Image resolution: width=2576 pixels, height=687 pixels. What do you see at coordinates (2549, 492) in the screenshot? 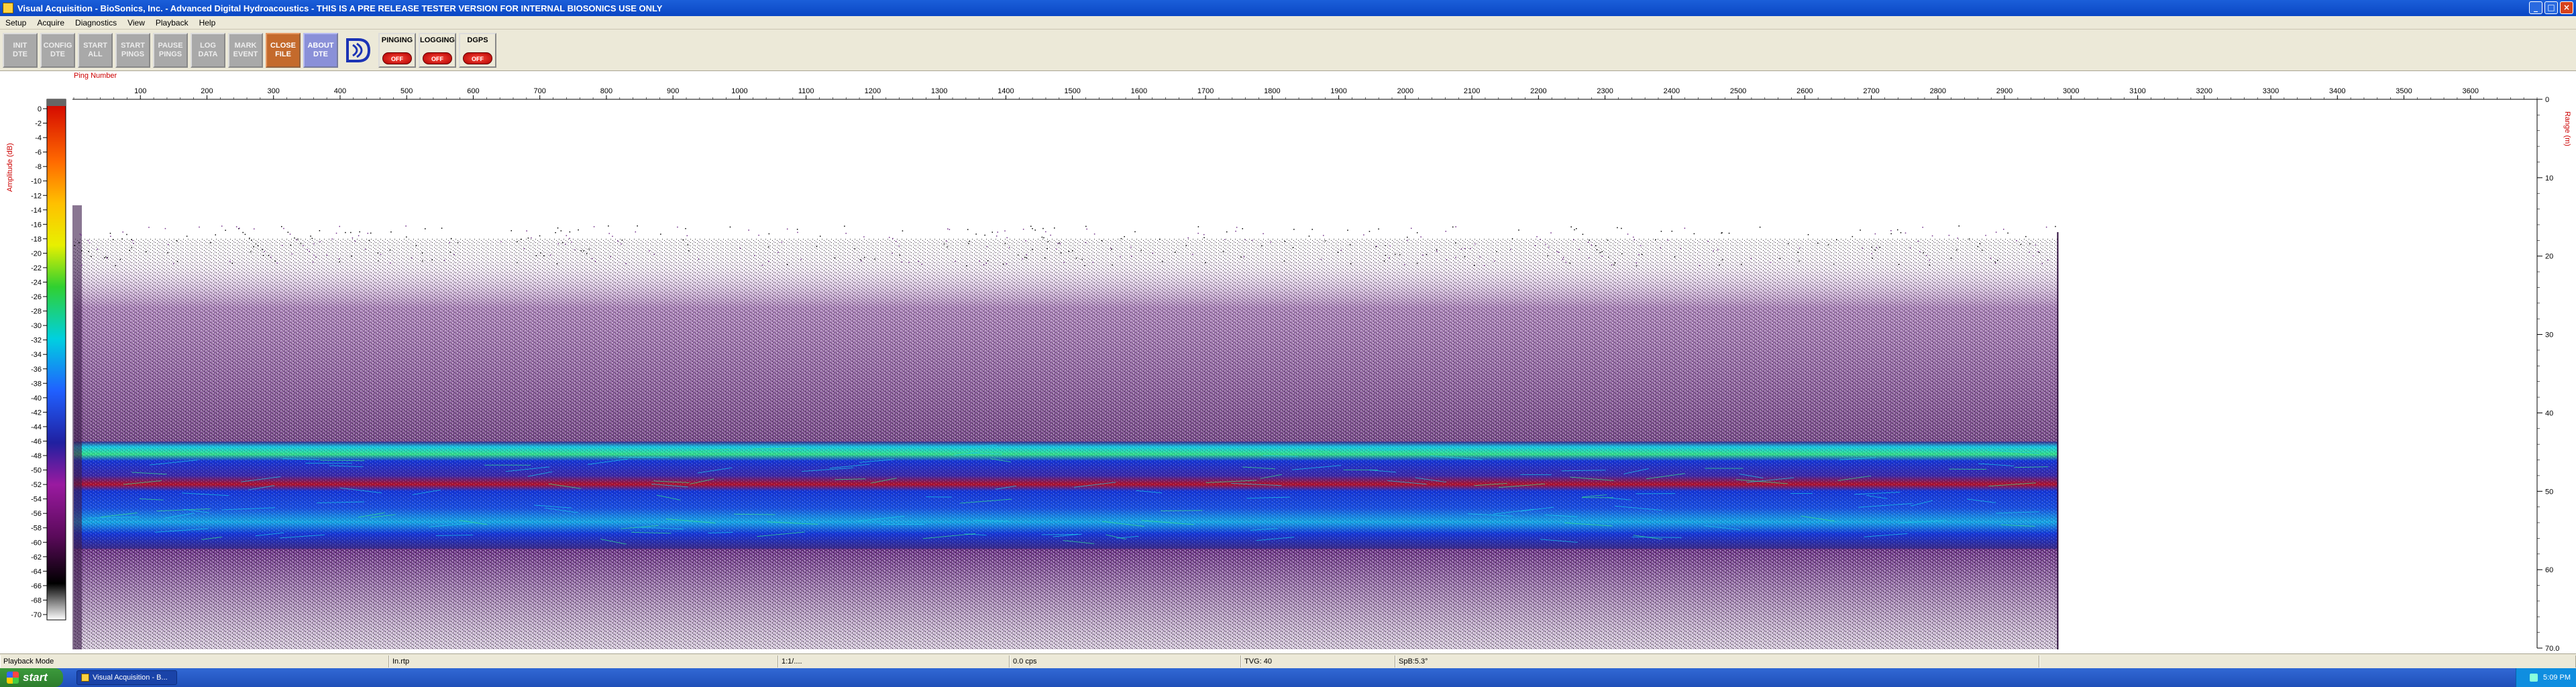
I see `range-tick-label: 50` at bounding box center [2549, 492].